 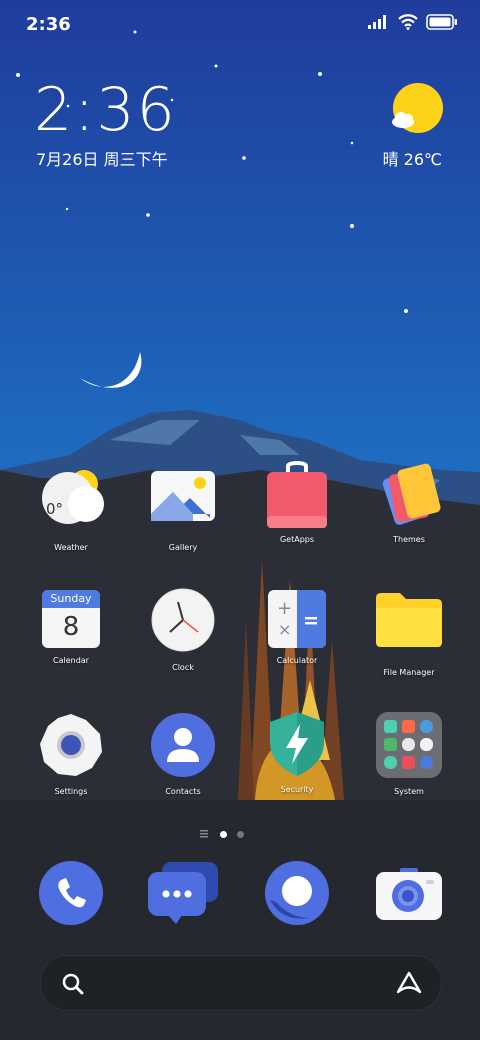 What do you see at coordinates (240, 25) in the screenshot?
I see `status-bar: 2:36` at bounding box center [240, 25].